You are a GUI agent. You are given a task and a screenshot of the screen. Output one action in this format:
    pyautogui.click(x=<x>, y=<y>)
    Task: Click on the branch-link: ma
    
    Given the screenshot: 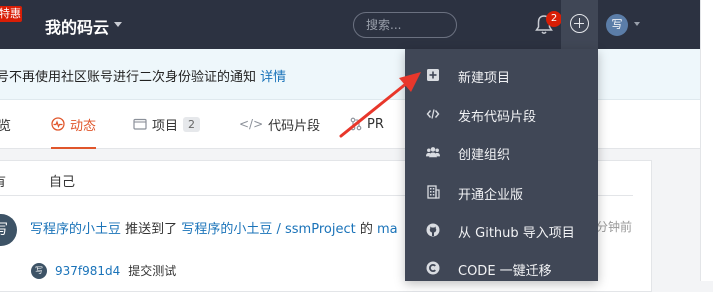 What is the action you would take?
    pyautogui.click(x=387, y=229)
    